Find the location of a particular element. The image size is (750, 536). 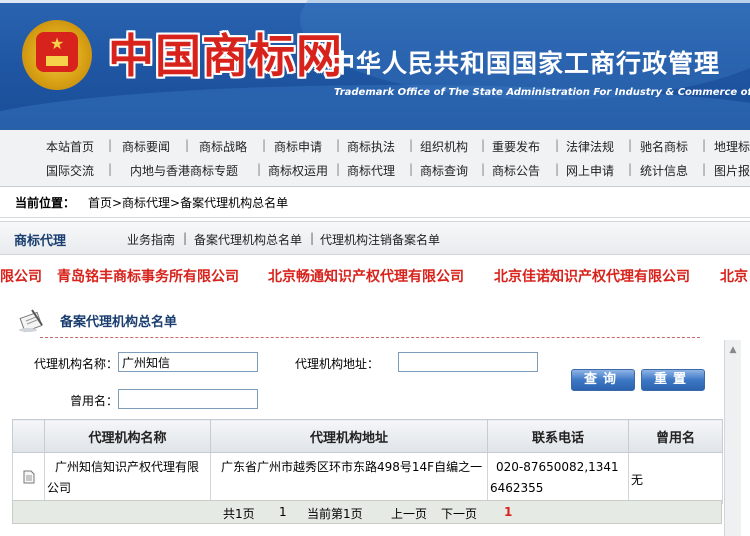

nav-item-agency: 商标代理 is located at coordinates (371, 170).